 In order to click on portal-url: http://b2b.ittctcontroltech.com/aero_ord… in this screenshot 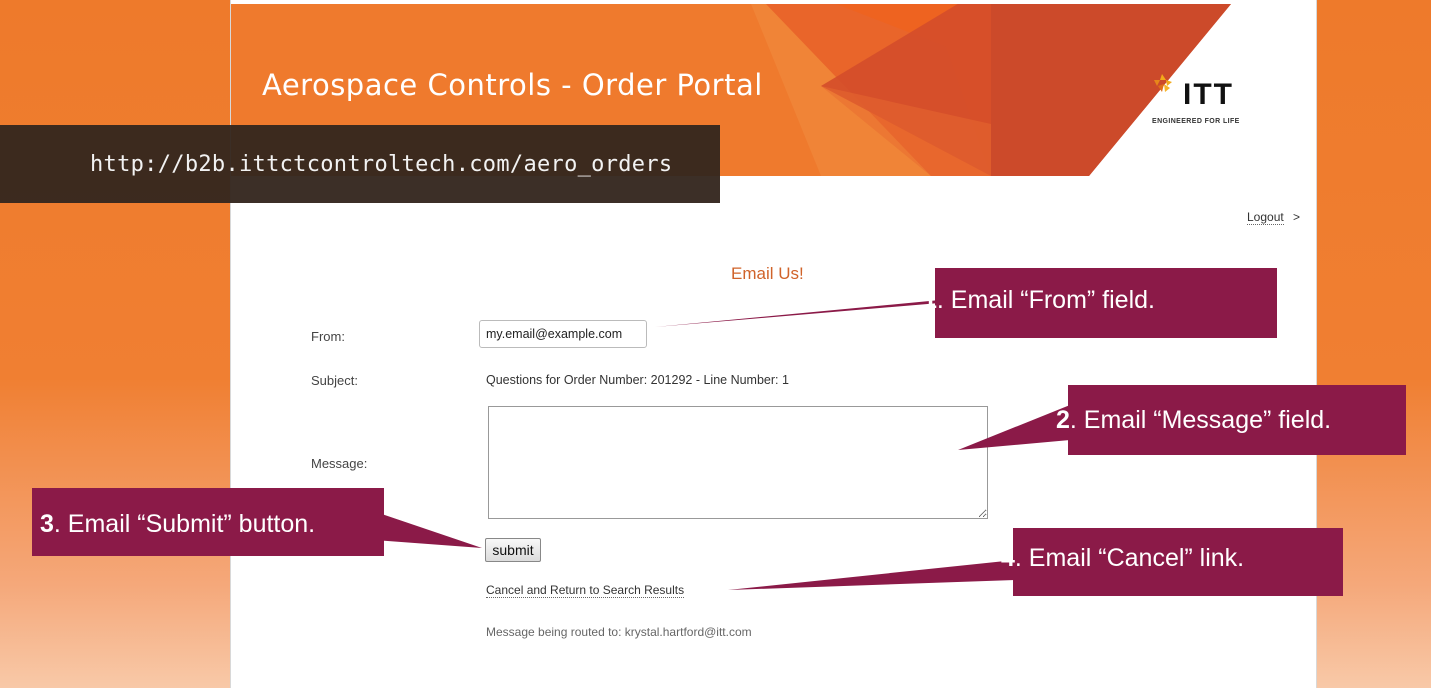, I will do `click(381, 164)`.